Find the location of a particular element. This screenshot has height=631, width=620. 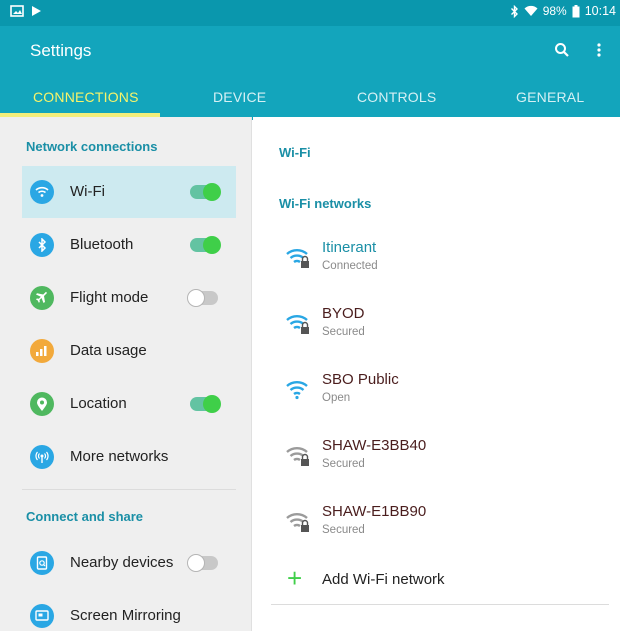

menu-item-flight-mode: Flight mode is located at coordinates (129, 298).